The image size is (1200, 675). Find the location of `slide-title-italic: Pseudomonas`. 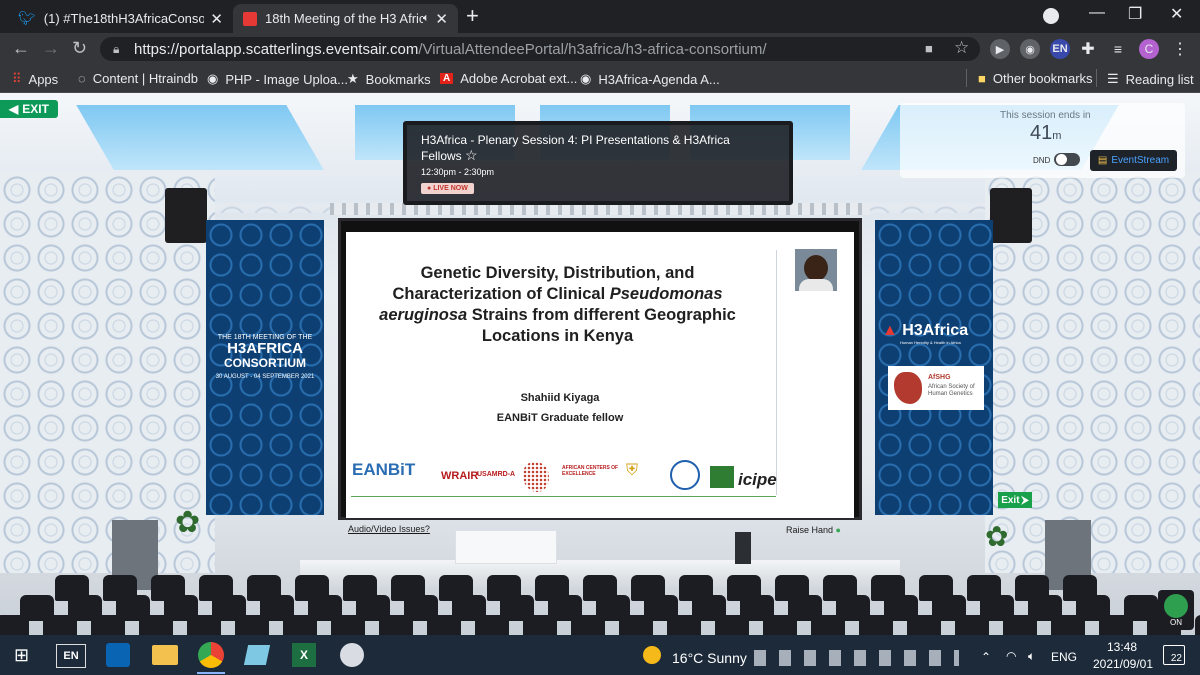

slide-title-italic: Pseudomonas is located at coordinates (666, 294).